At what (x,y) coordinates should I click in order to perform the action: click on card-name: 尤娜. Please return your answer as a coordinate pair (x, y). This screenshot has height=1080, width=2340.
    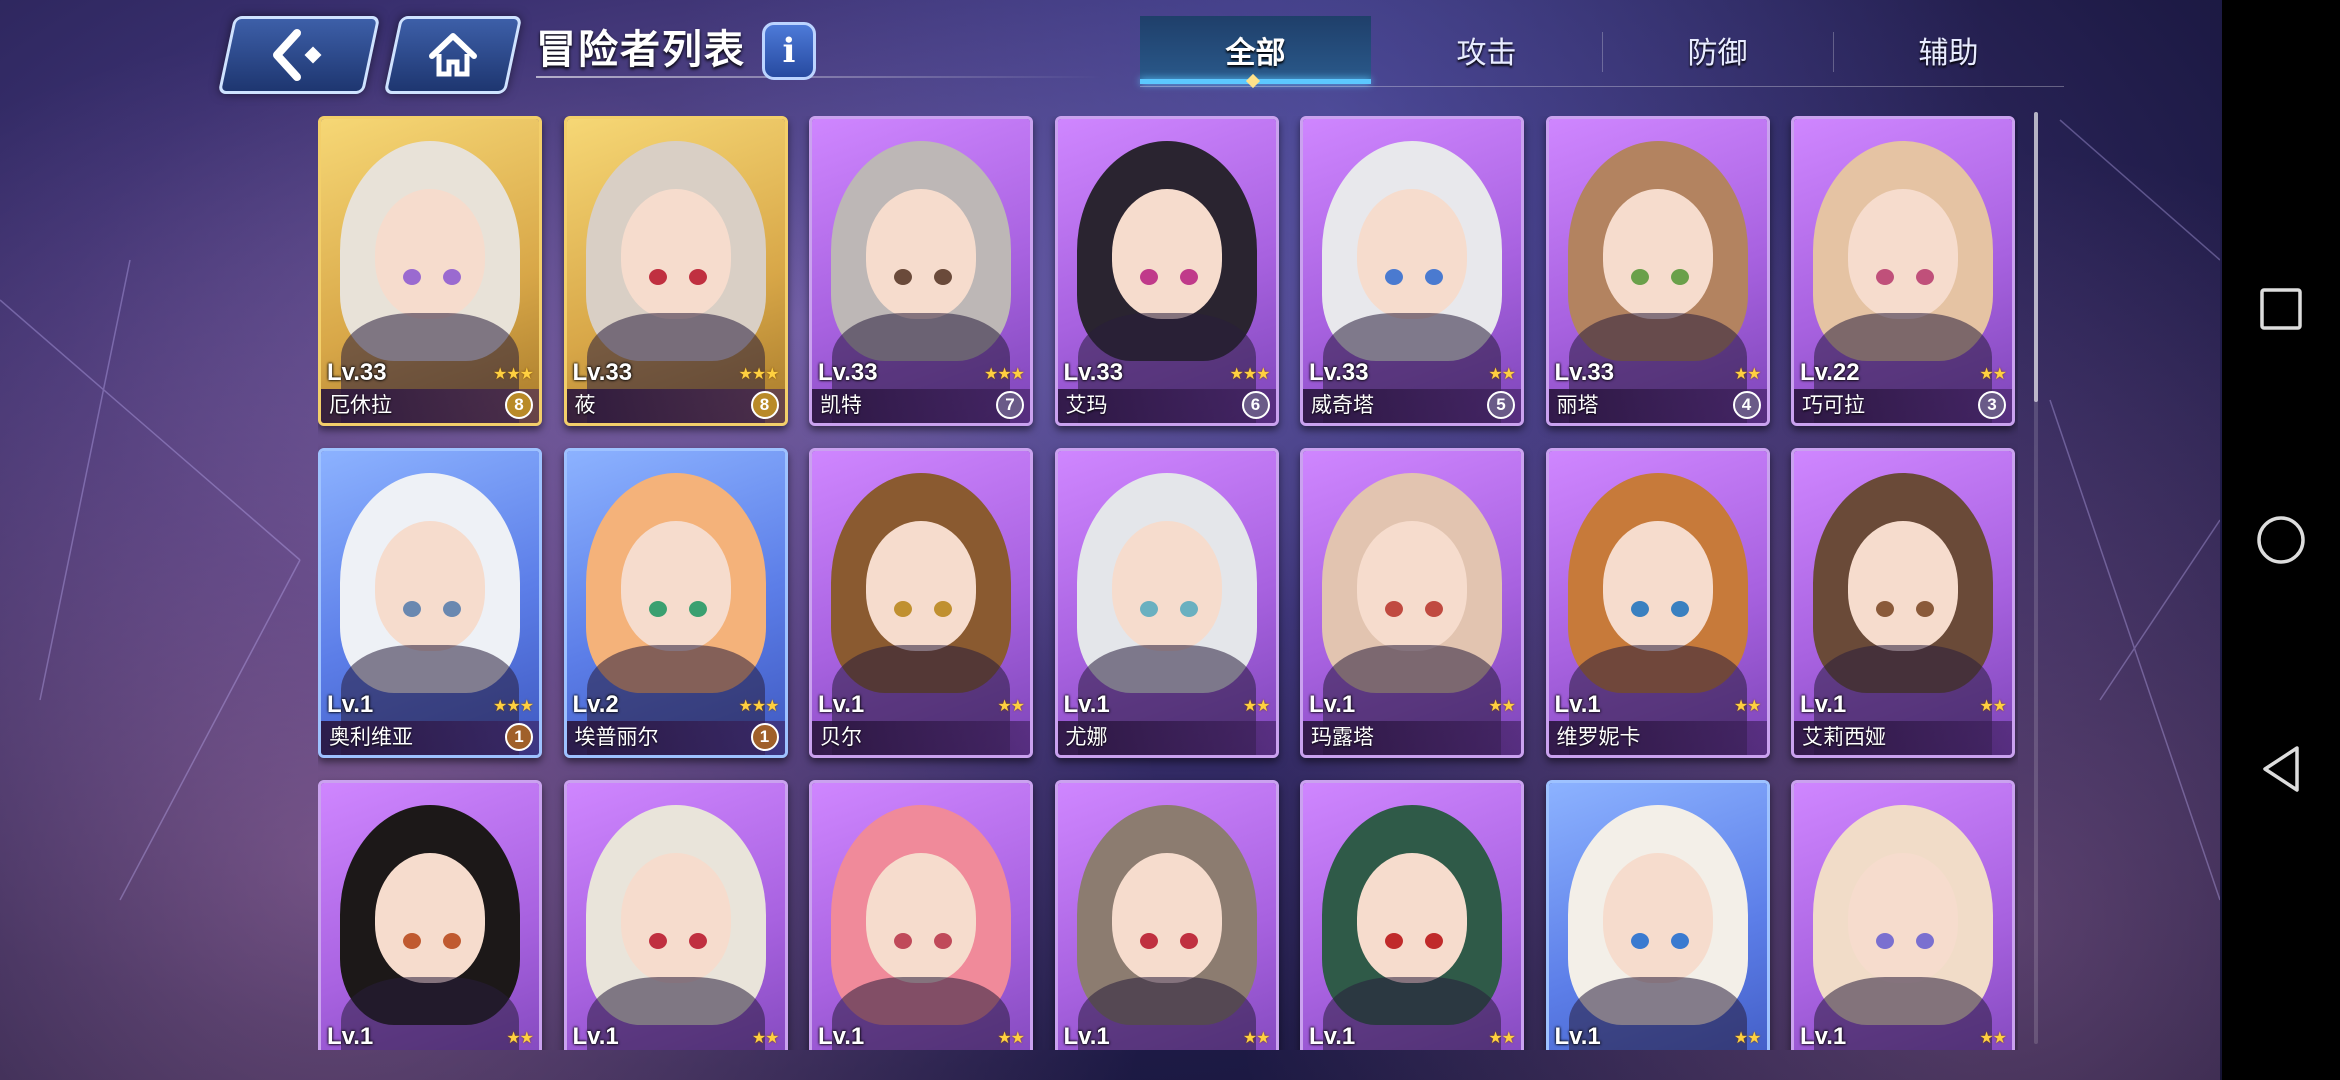
    Looking at the image, I should click on (1086, 737).